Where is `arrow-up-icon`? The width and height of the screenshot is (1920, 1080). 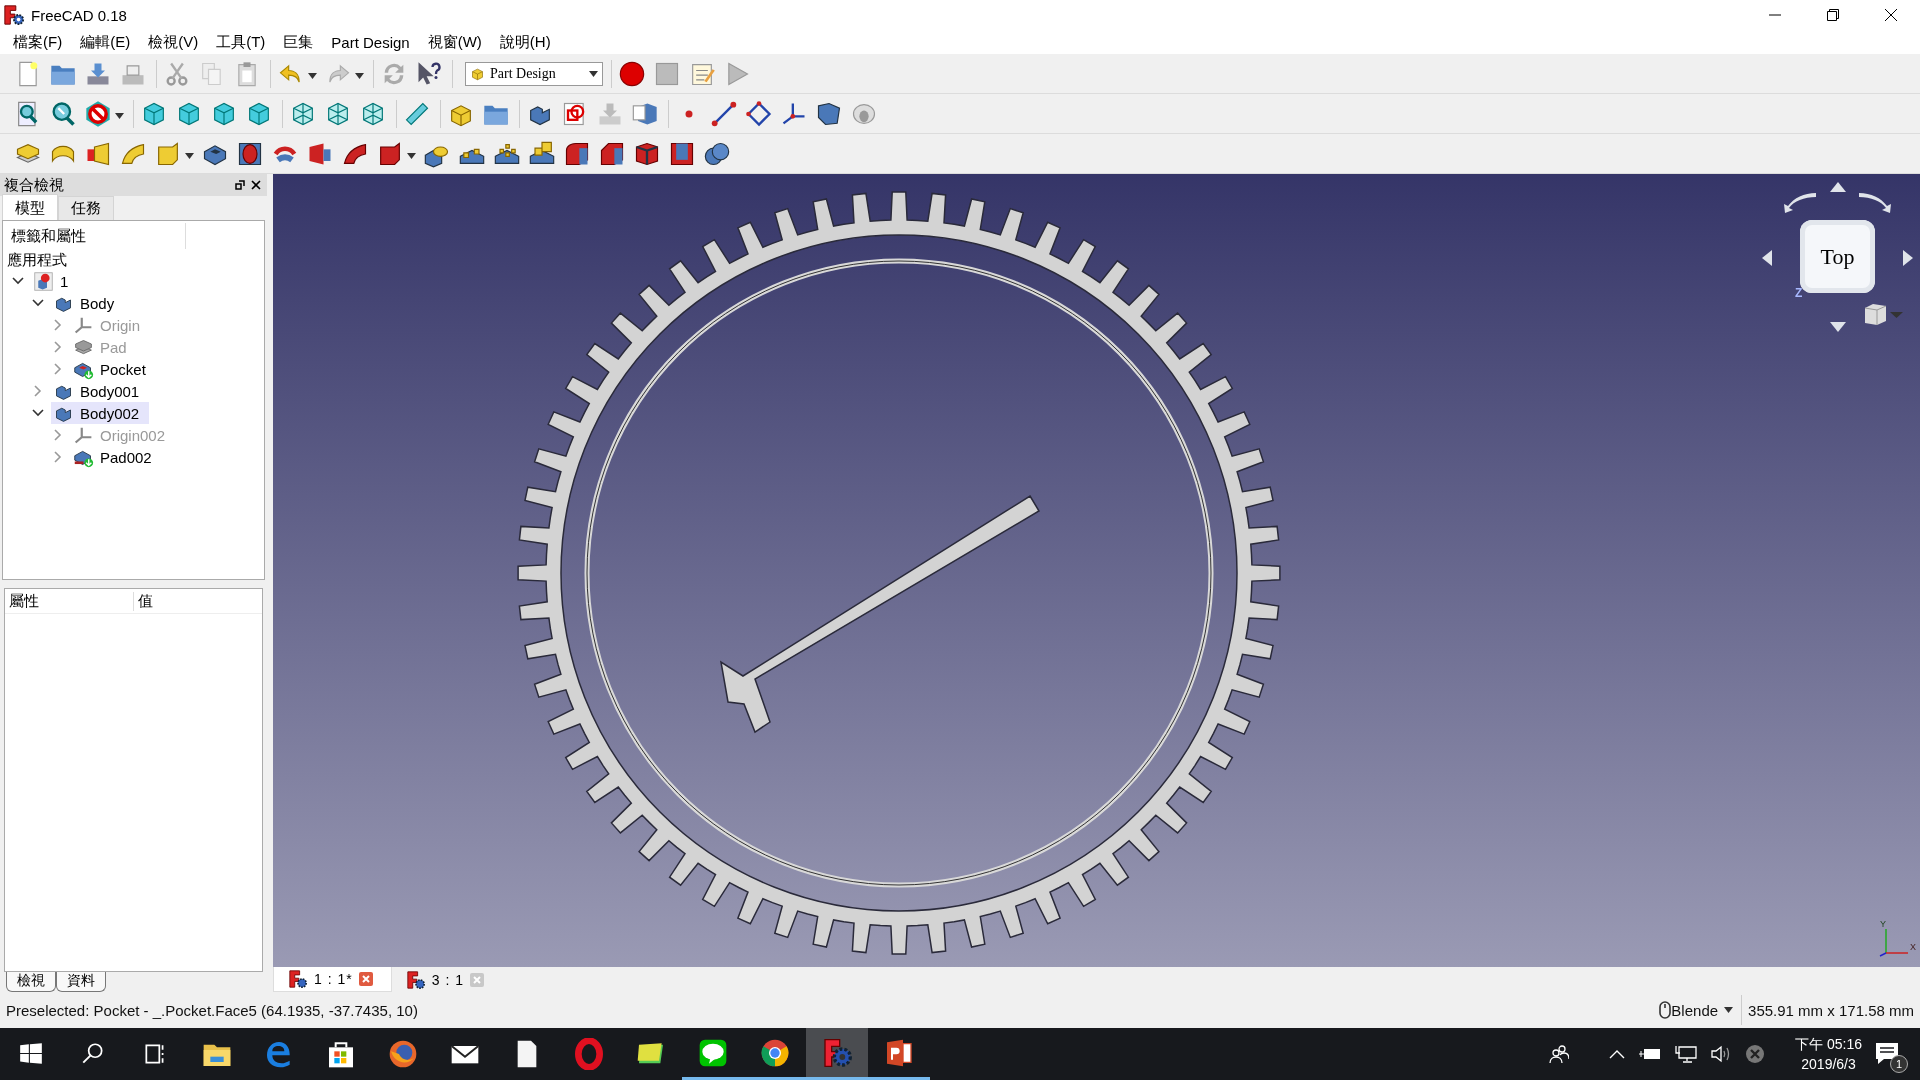
arrow-up-icon is located at coordinates (1838, 187).